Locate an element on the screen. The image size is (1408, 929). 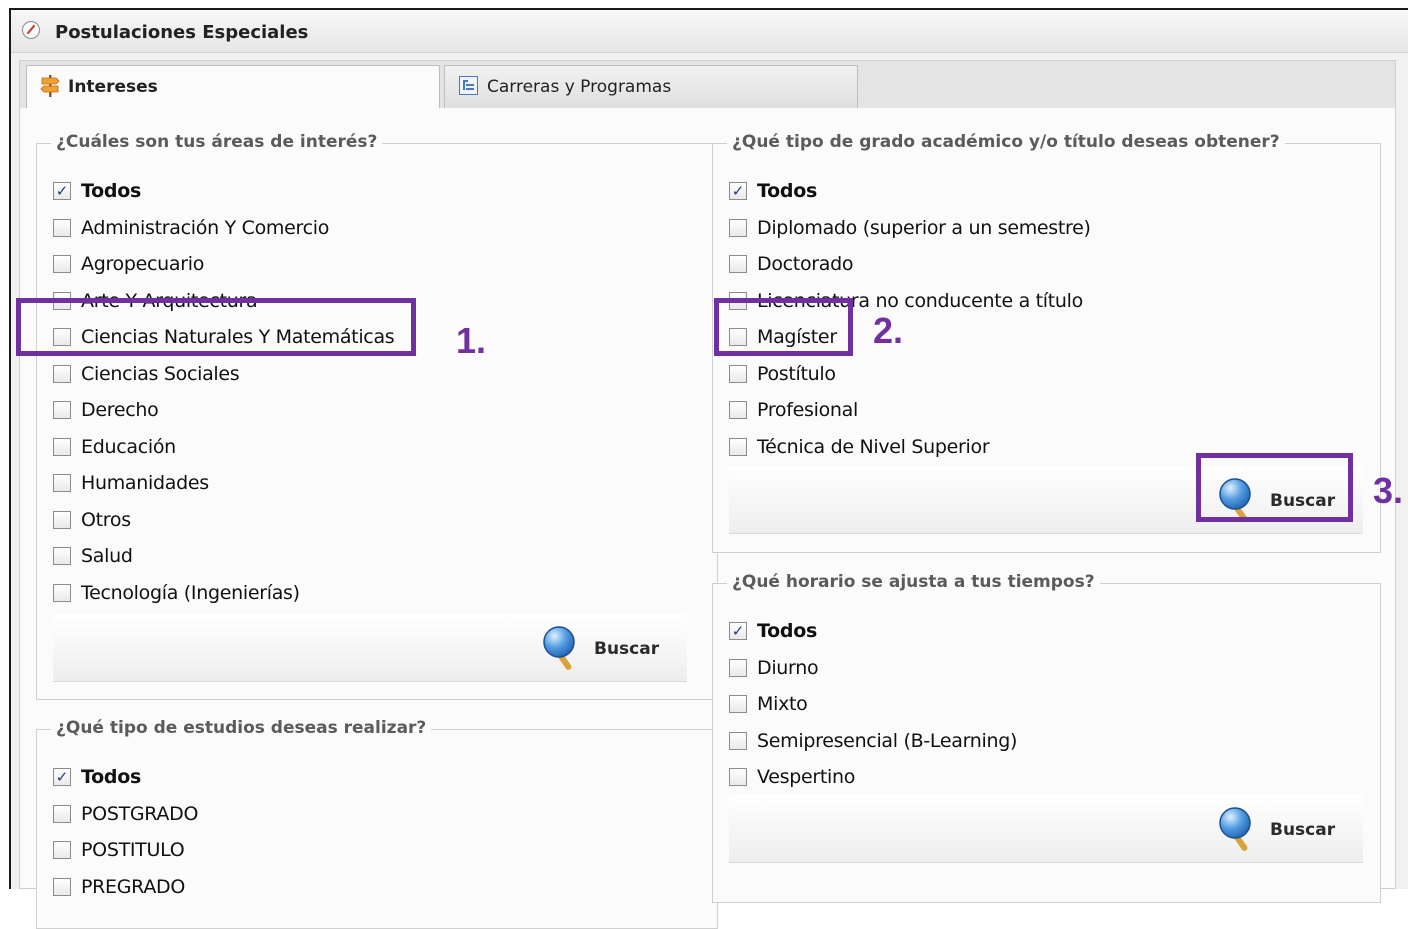
checkbox-label: Derecho is located at coordinates (120, 410).